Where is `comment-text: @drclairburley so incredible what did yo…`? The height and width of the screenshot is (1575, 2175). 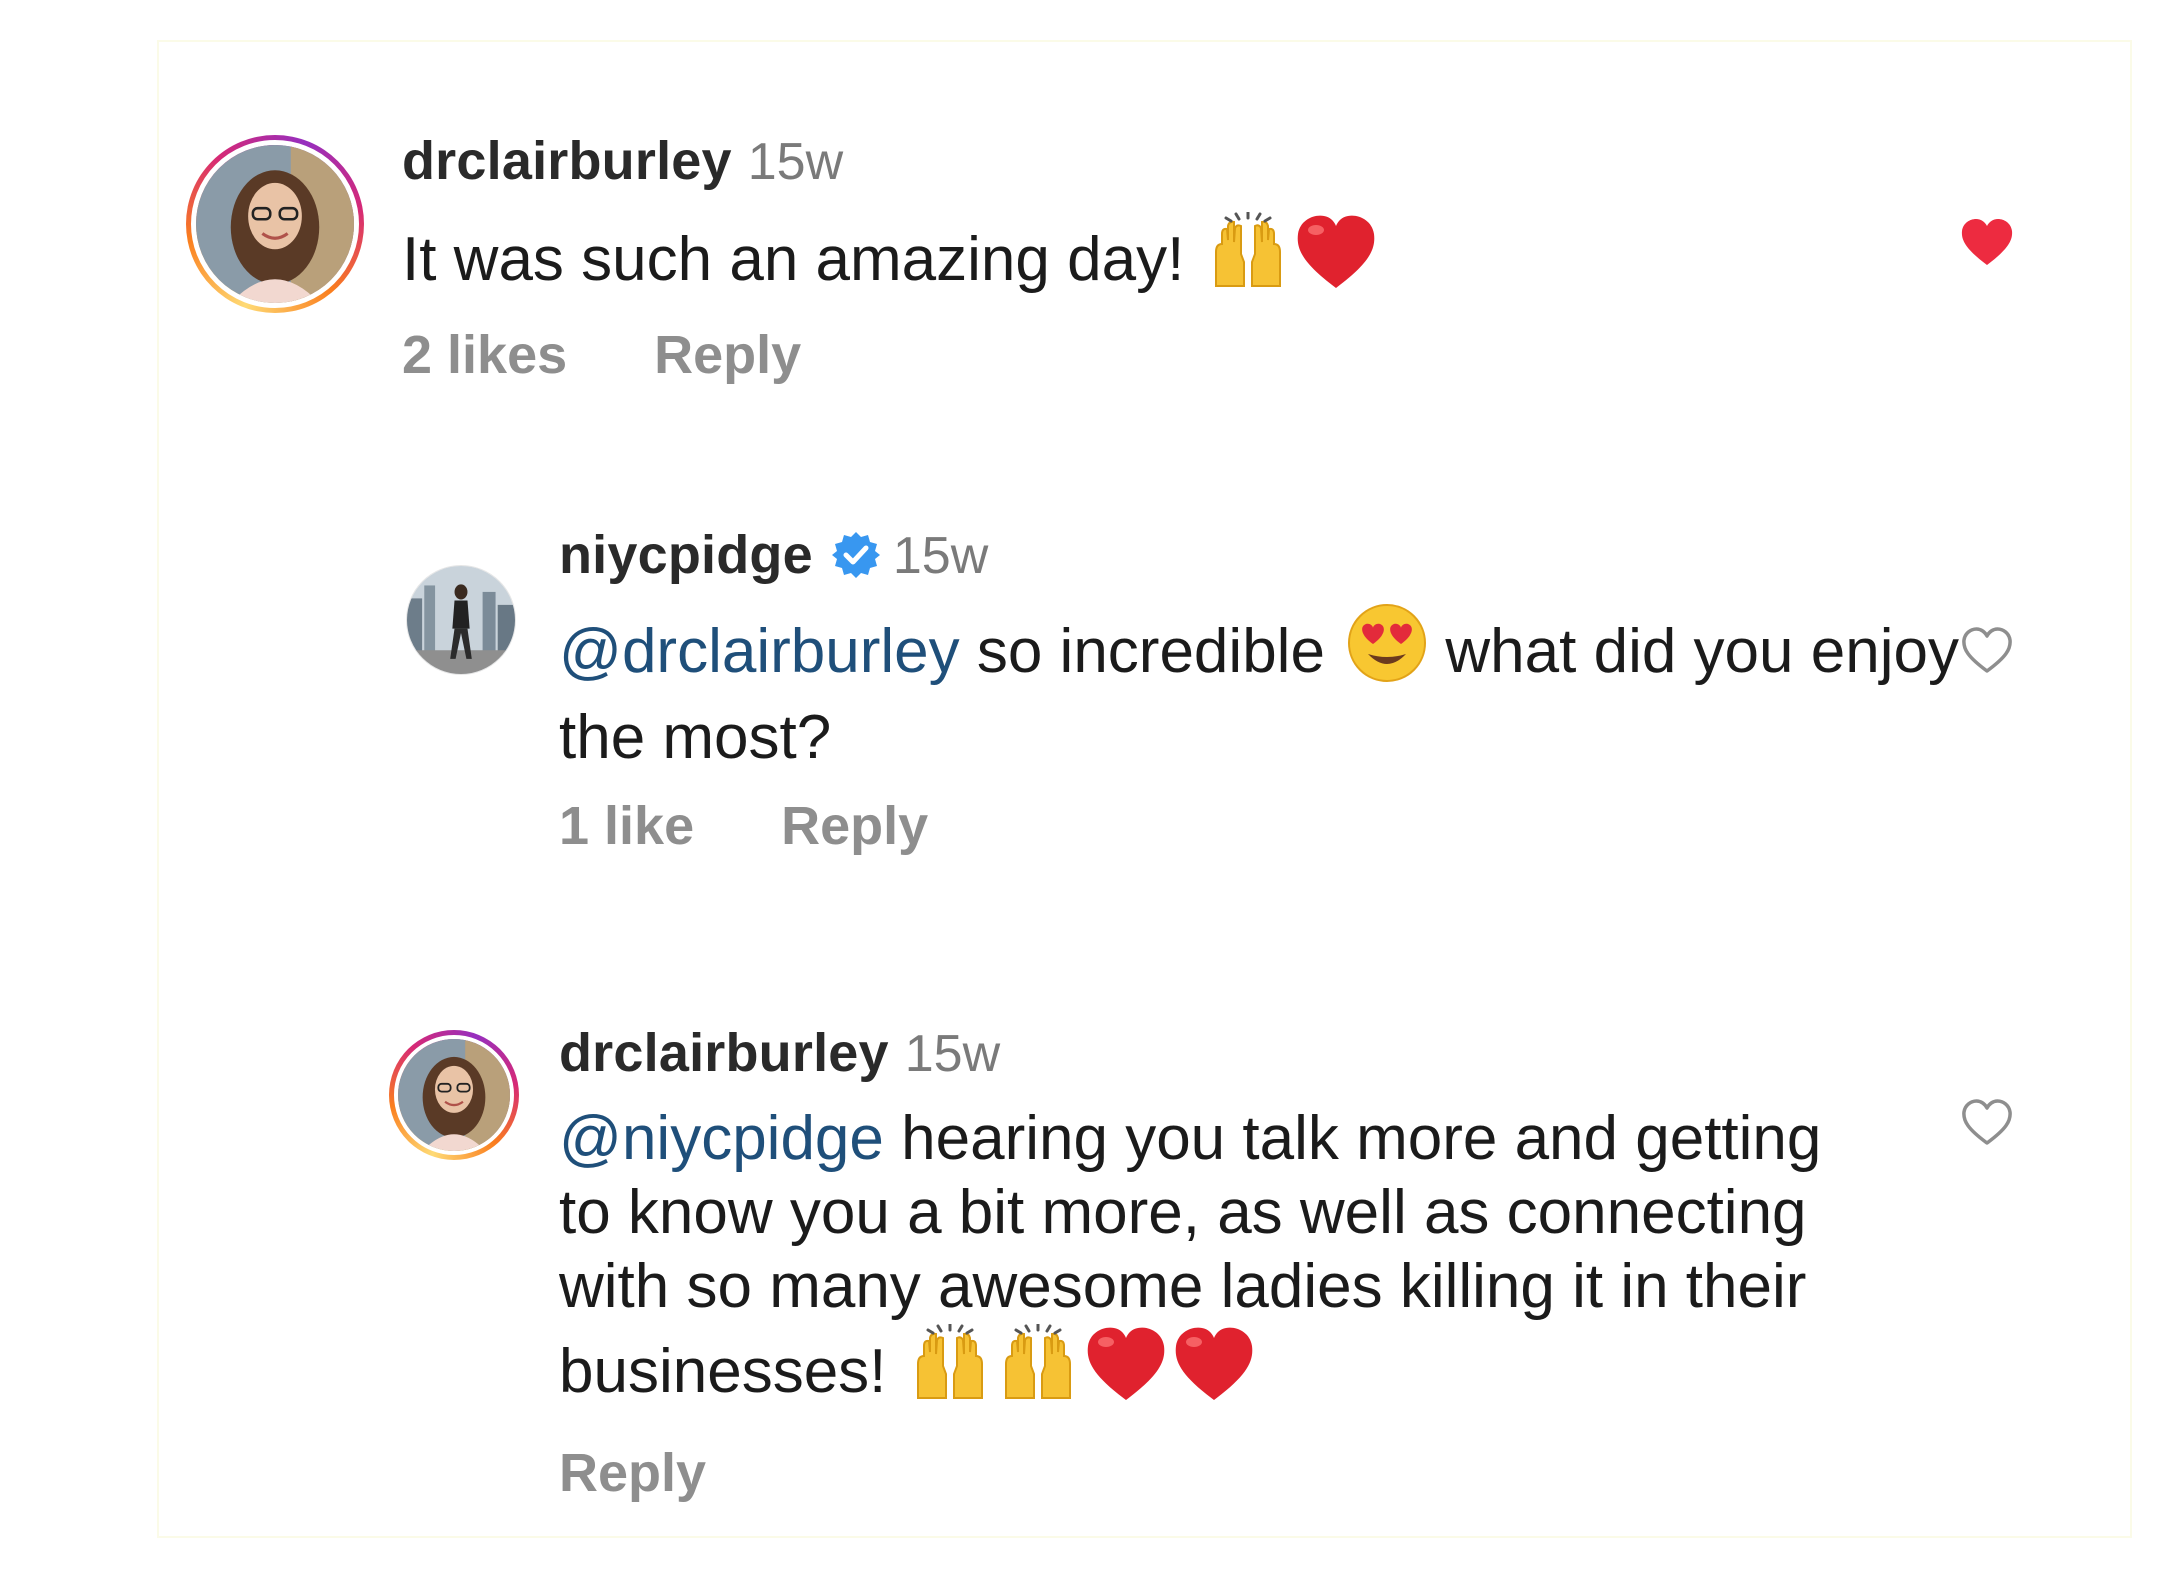
comment-text: @drclairburley so incredible what did yo… is located at coordinates (1259, 688).